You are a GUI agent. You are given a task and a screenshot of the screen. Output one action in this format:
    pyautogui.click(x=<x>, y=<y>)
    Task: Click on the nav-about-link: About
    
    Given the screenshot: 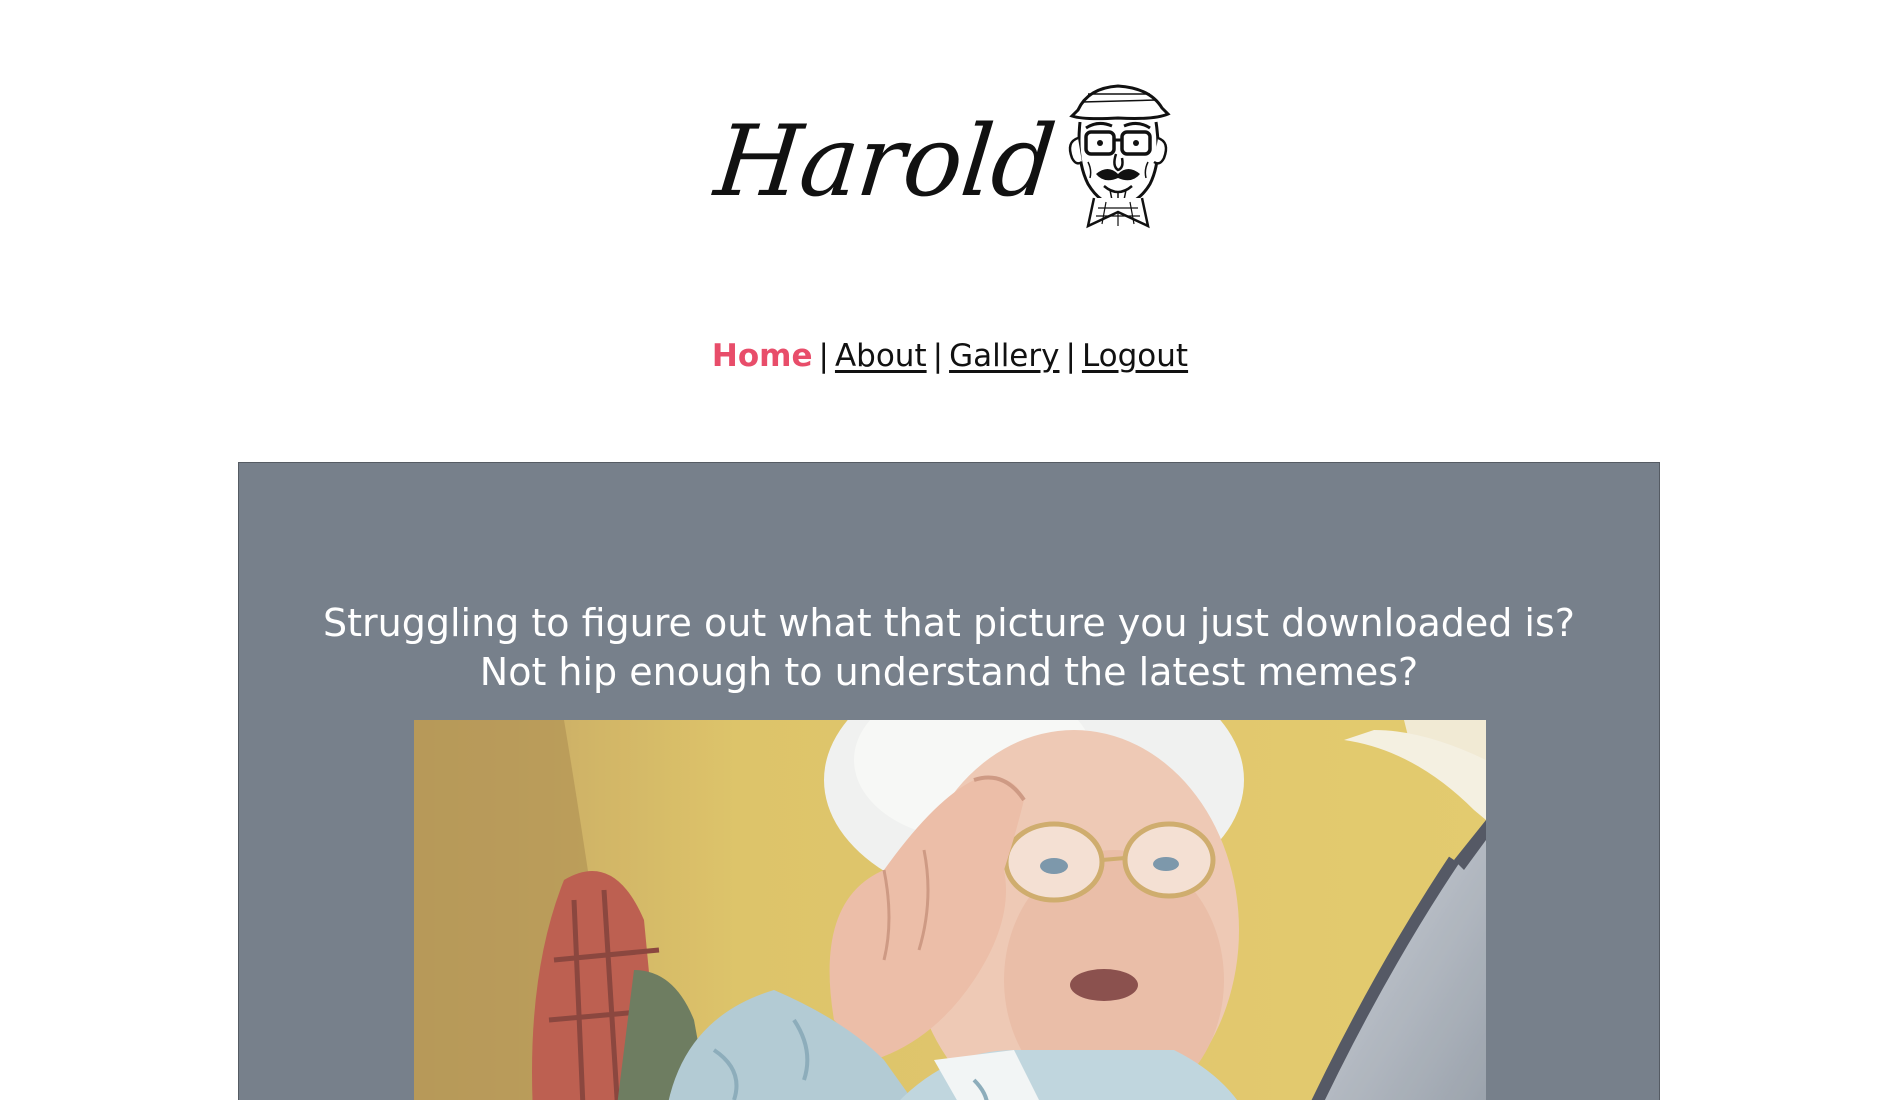 What is the action you would take?
    pyautogui.click(x=881, y=356)
    